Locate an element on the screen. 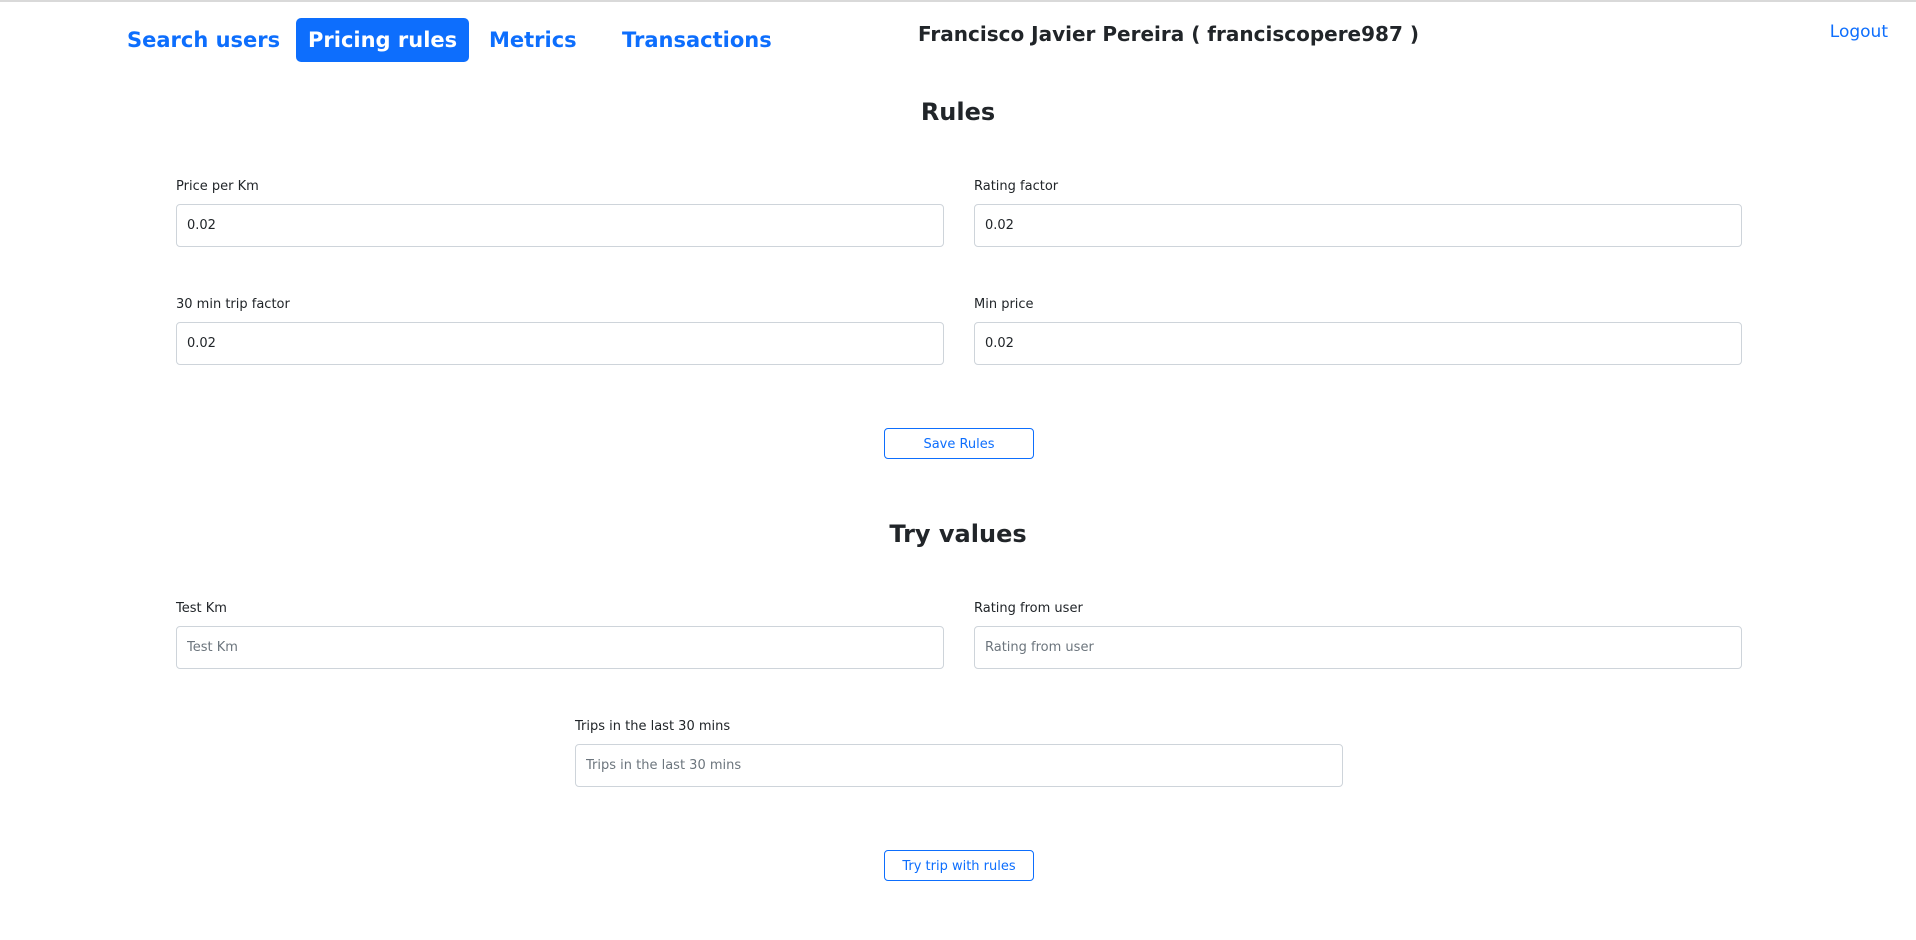 This screenshot has height=940, width=1916. nav-transactions: Transactions is located at coordinates (697, 40).